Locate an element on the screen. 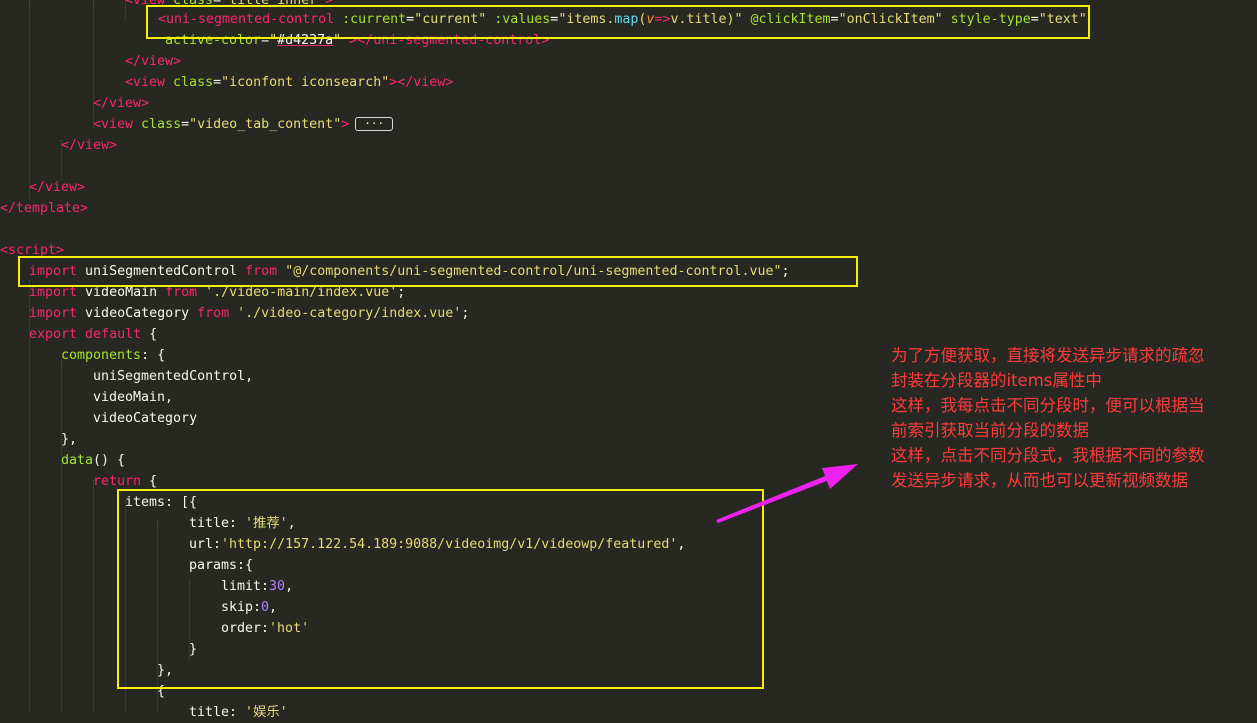 The width and height of the screenshot is (1257, 723). annotation-line: 这样，点击不同分段式，我根据不同的参数 is located at coordinates (1048, 455).